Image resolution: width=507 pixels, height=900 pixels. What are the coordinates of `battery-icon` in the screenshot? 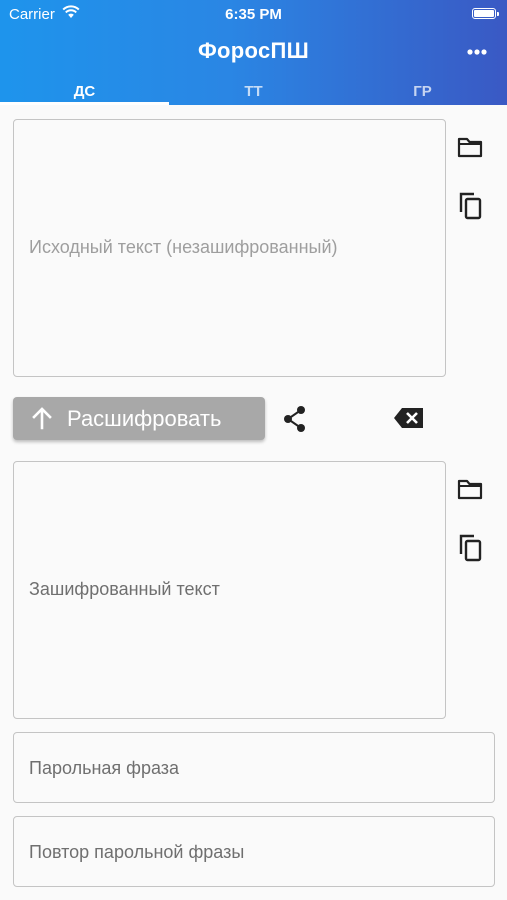 It's located at (485, 13).